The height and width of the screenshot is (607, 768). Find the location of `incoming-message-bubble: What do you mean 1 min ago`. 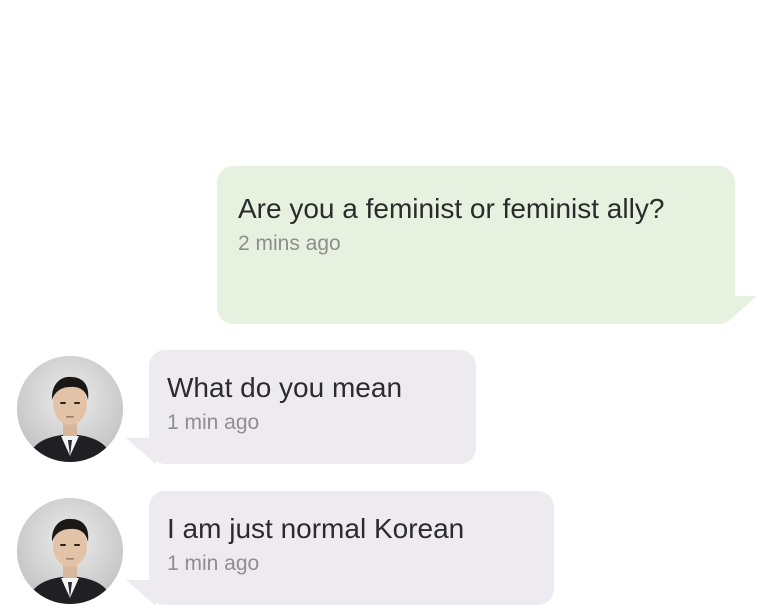

incoming-message-bubble: What do you mean 1 min ago is located at coordinates (312, 407).